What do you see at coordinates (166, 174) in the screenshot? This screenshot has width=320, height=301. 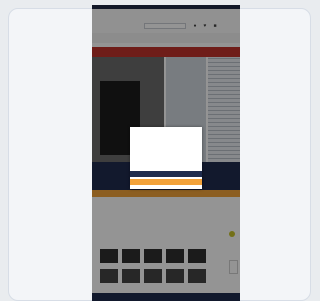 I see `accept-button` at bounding box center [166, 174].